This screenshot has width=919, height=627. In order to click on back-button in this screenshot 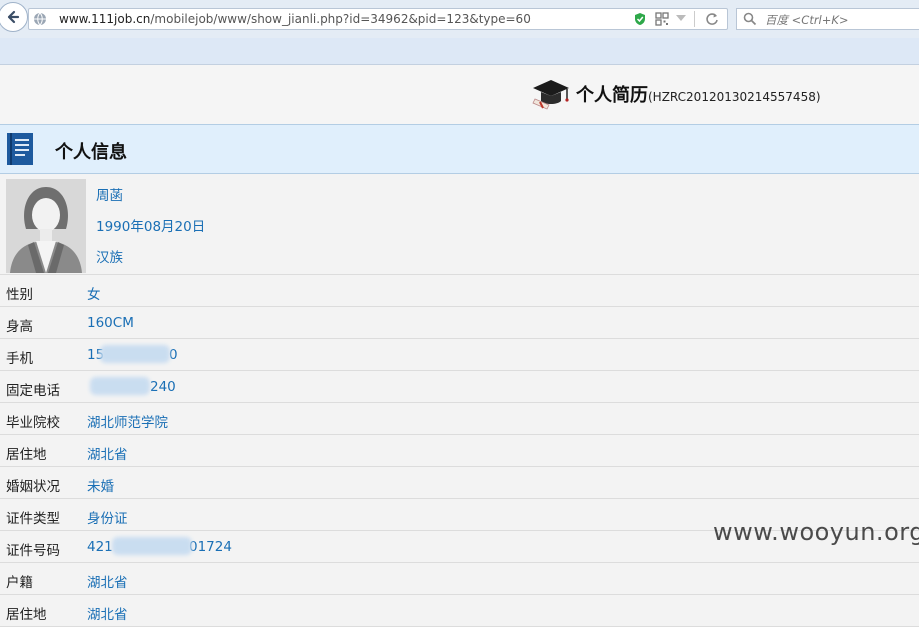, I will do `click(14, 17)`.